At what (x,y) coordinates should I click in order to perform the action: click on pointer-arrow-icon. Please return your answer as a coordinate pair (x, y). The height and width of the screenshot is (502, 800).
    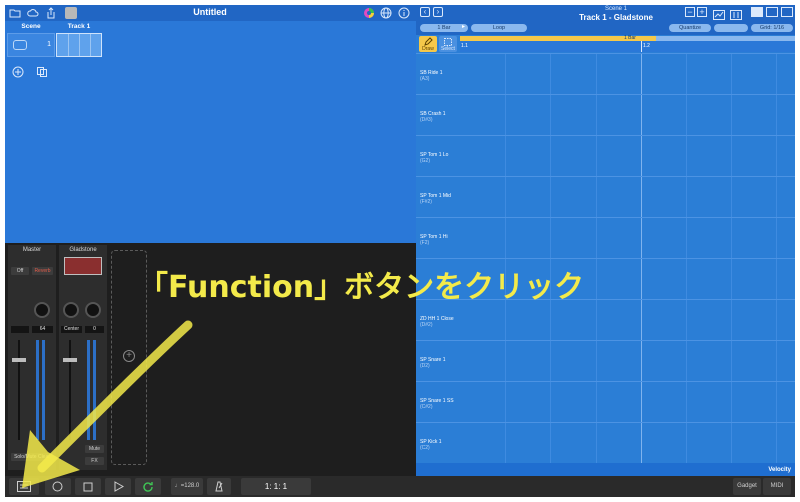
    Looking at the image, I should click on (107, 404).